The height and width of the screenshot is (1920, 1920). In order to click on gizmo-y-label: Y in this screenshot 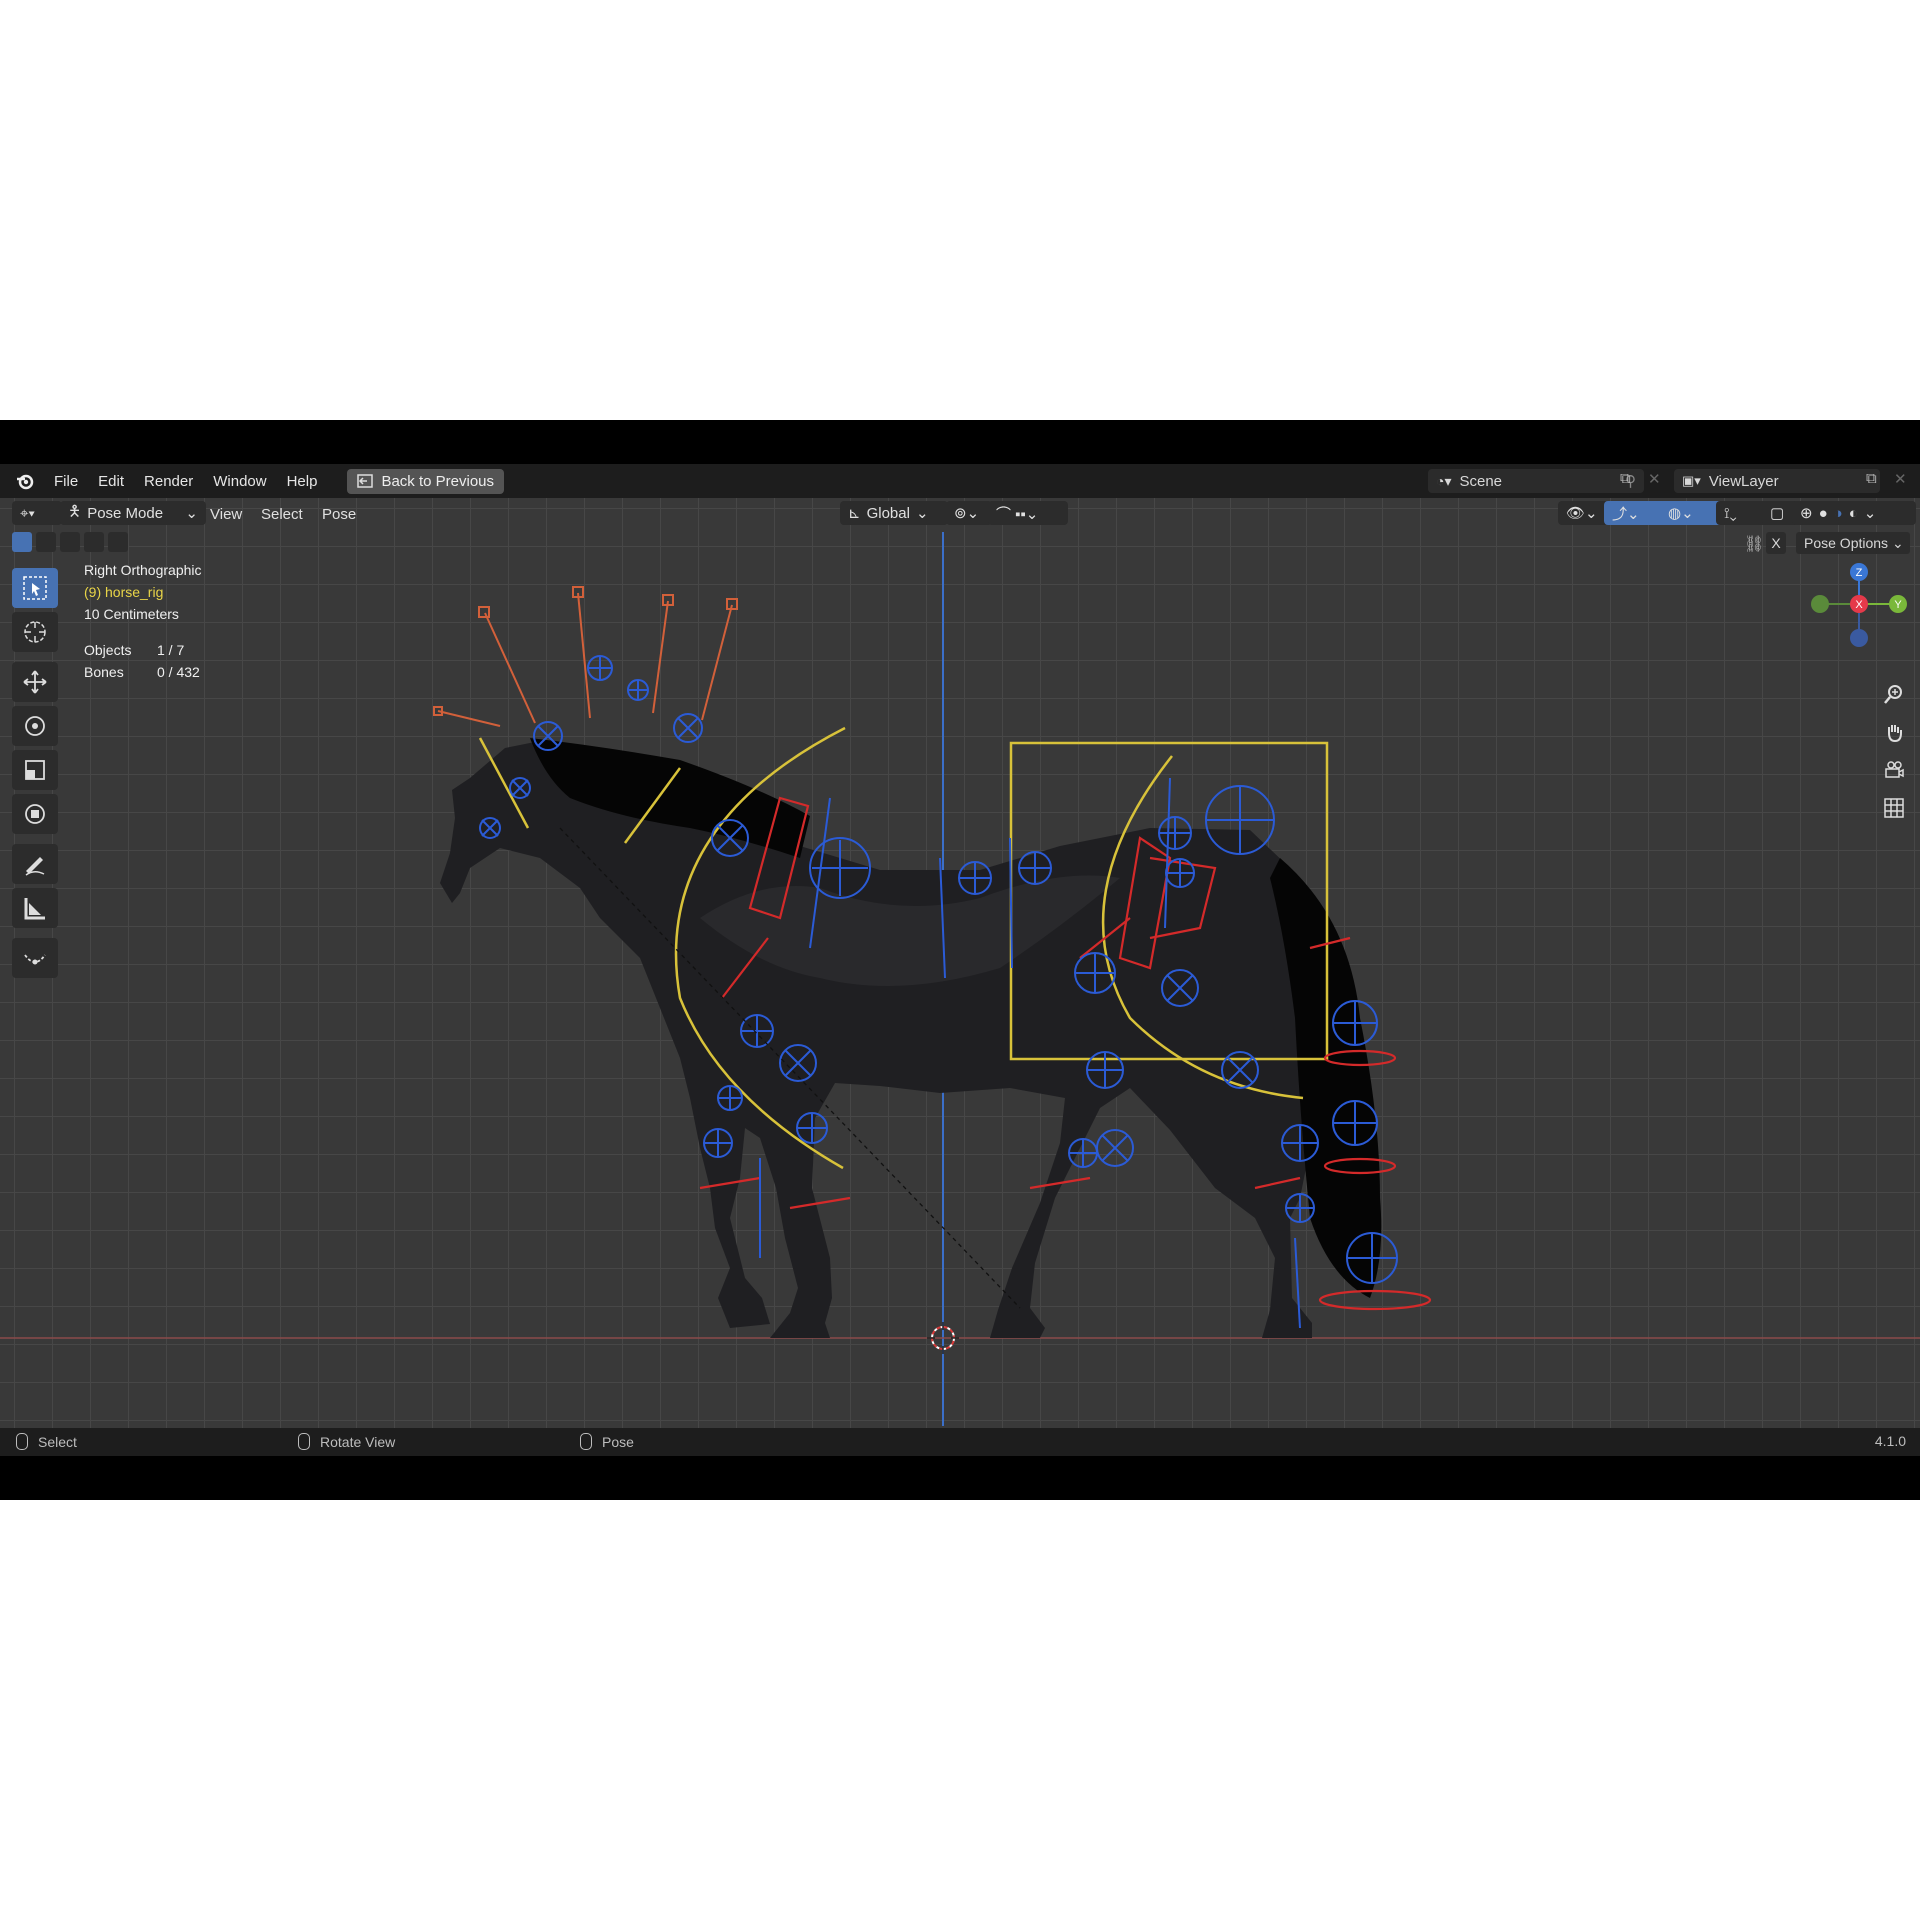, I will do `click(1898, 605)`.